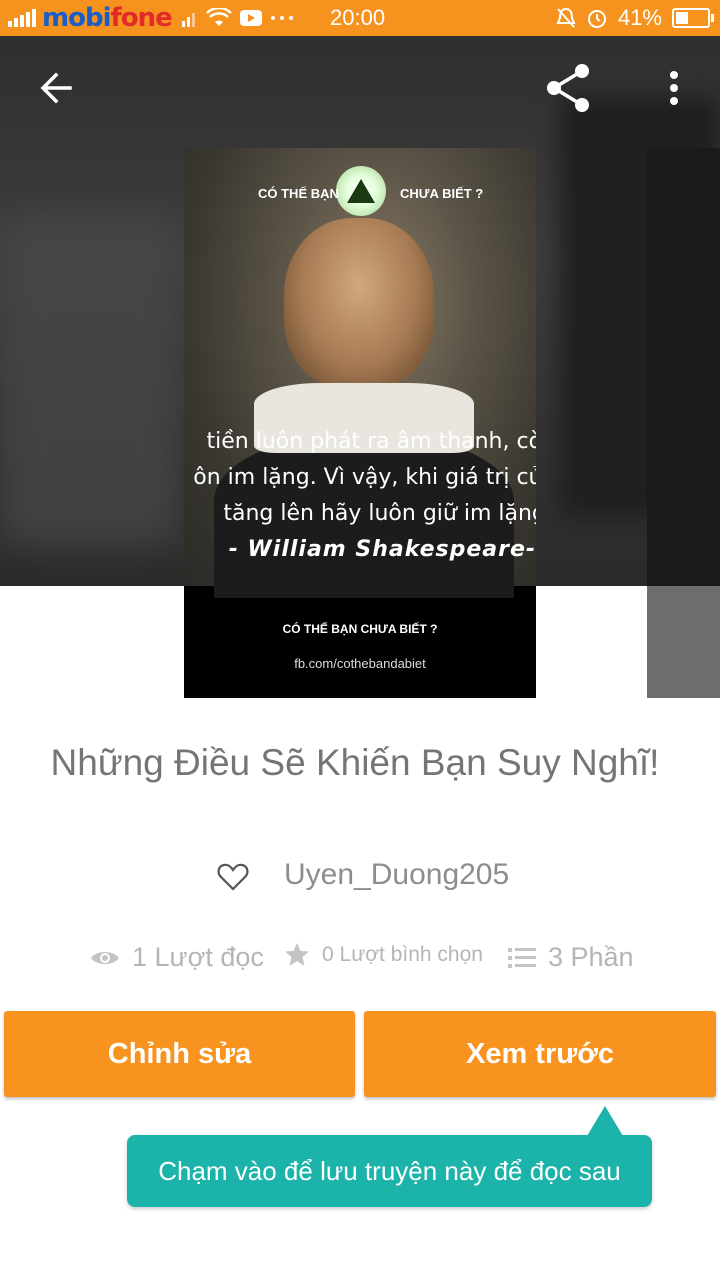 This screenshot has width=720, height=1280. Describe the element at coordinates (566, 17) in the screenshot. I see `alarm-off-icon` at that location.